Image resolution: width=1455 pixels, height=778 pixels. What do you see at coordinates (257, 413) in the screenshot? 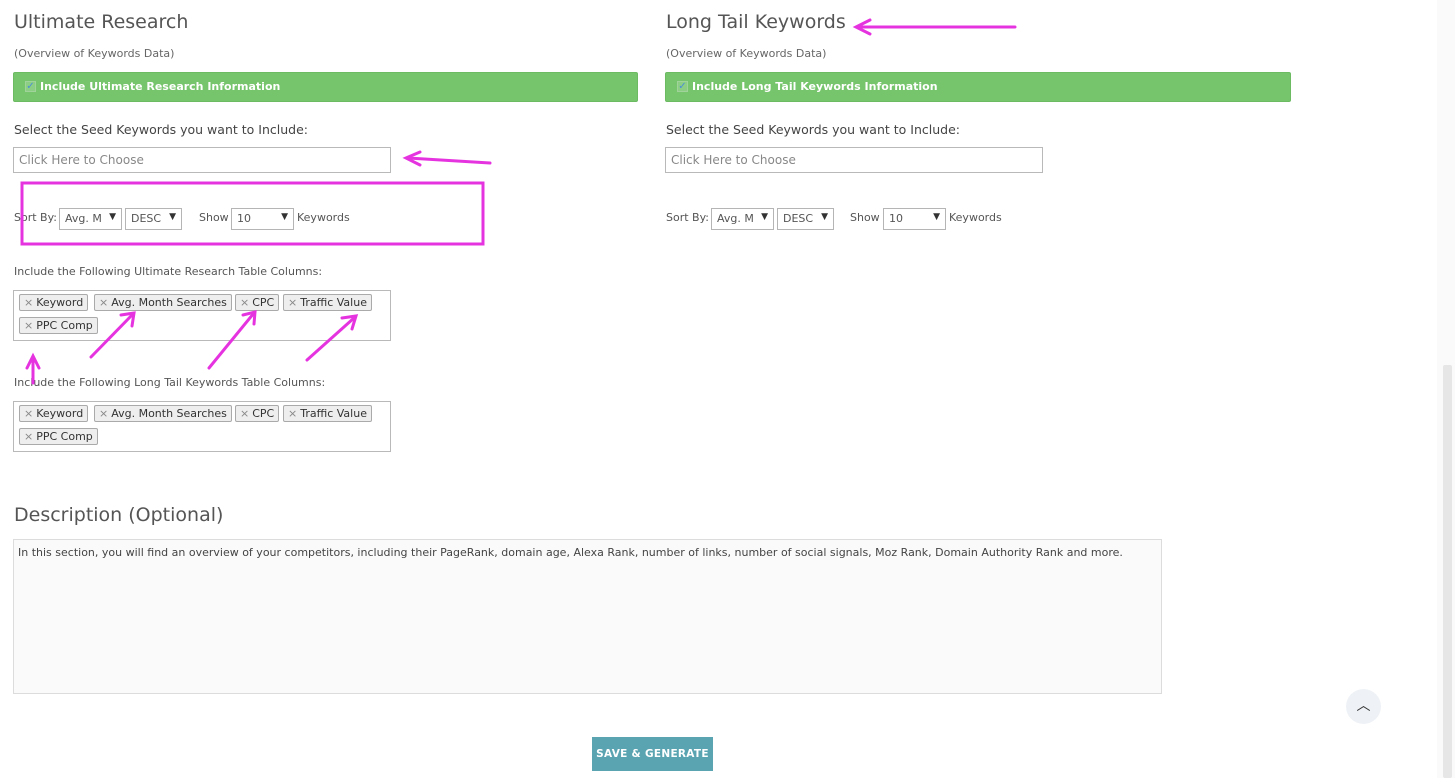
I see `lt-column-tag-cpc: × CPC` at bounding box center [257, 413].